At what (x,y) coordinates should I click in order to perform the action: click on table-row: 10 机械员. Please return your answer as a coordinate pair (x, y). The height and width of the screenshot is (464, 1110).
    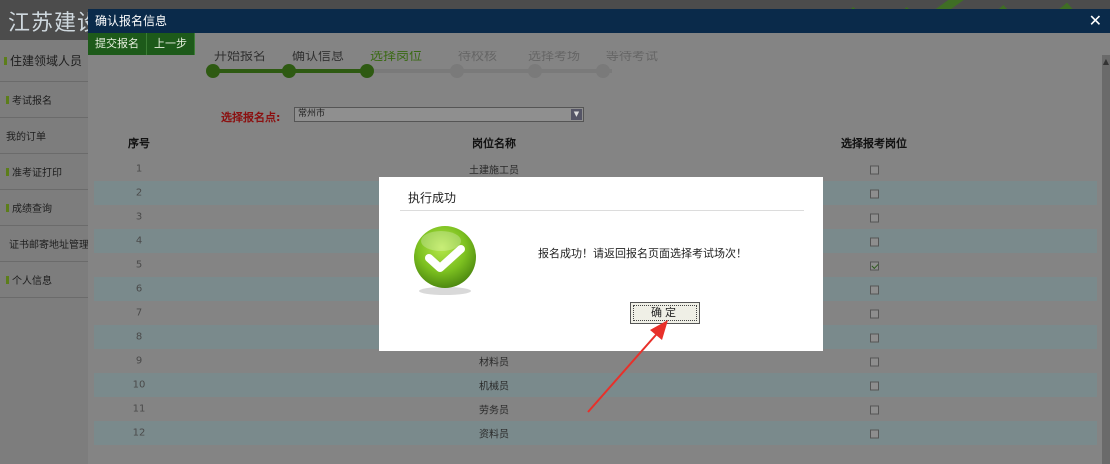
    Looking at the image, I should click on (595, 385).